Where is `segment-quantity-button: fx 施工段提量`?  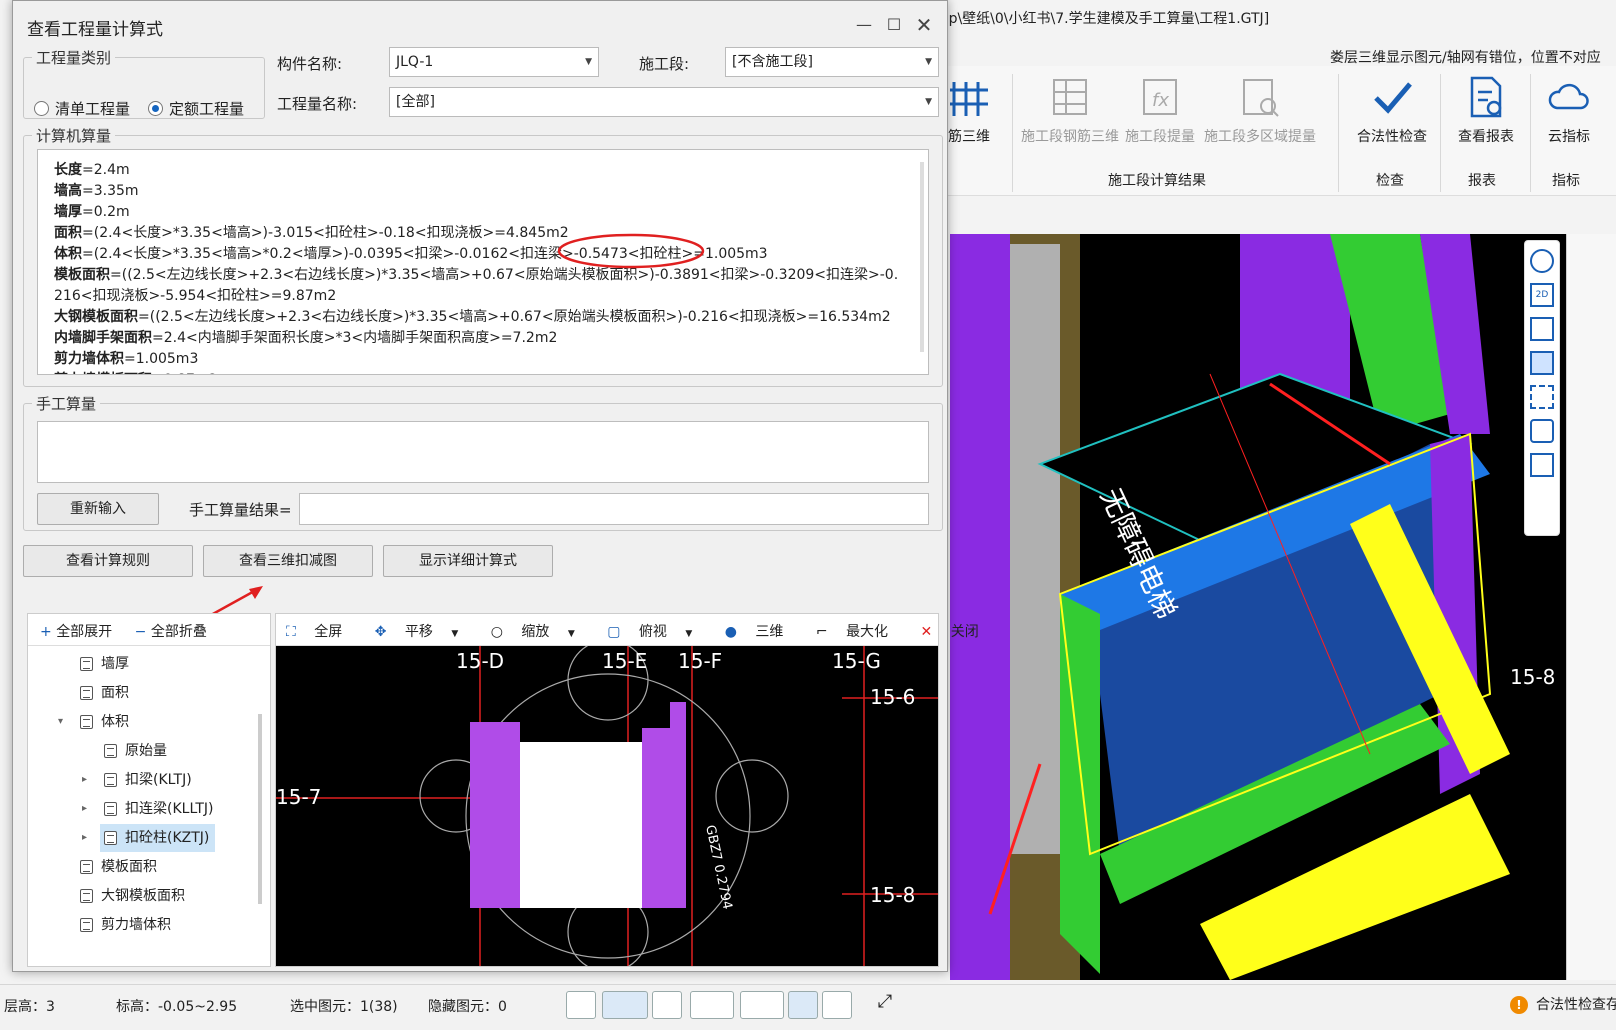
segment-quantity-button: fx 施工段提量 is located at coordinates (1160, 106).